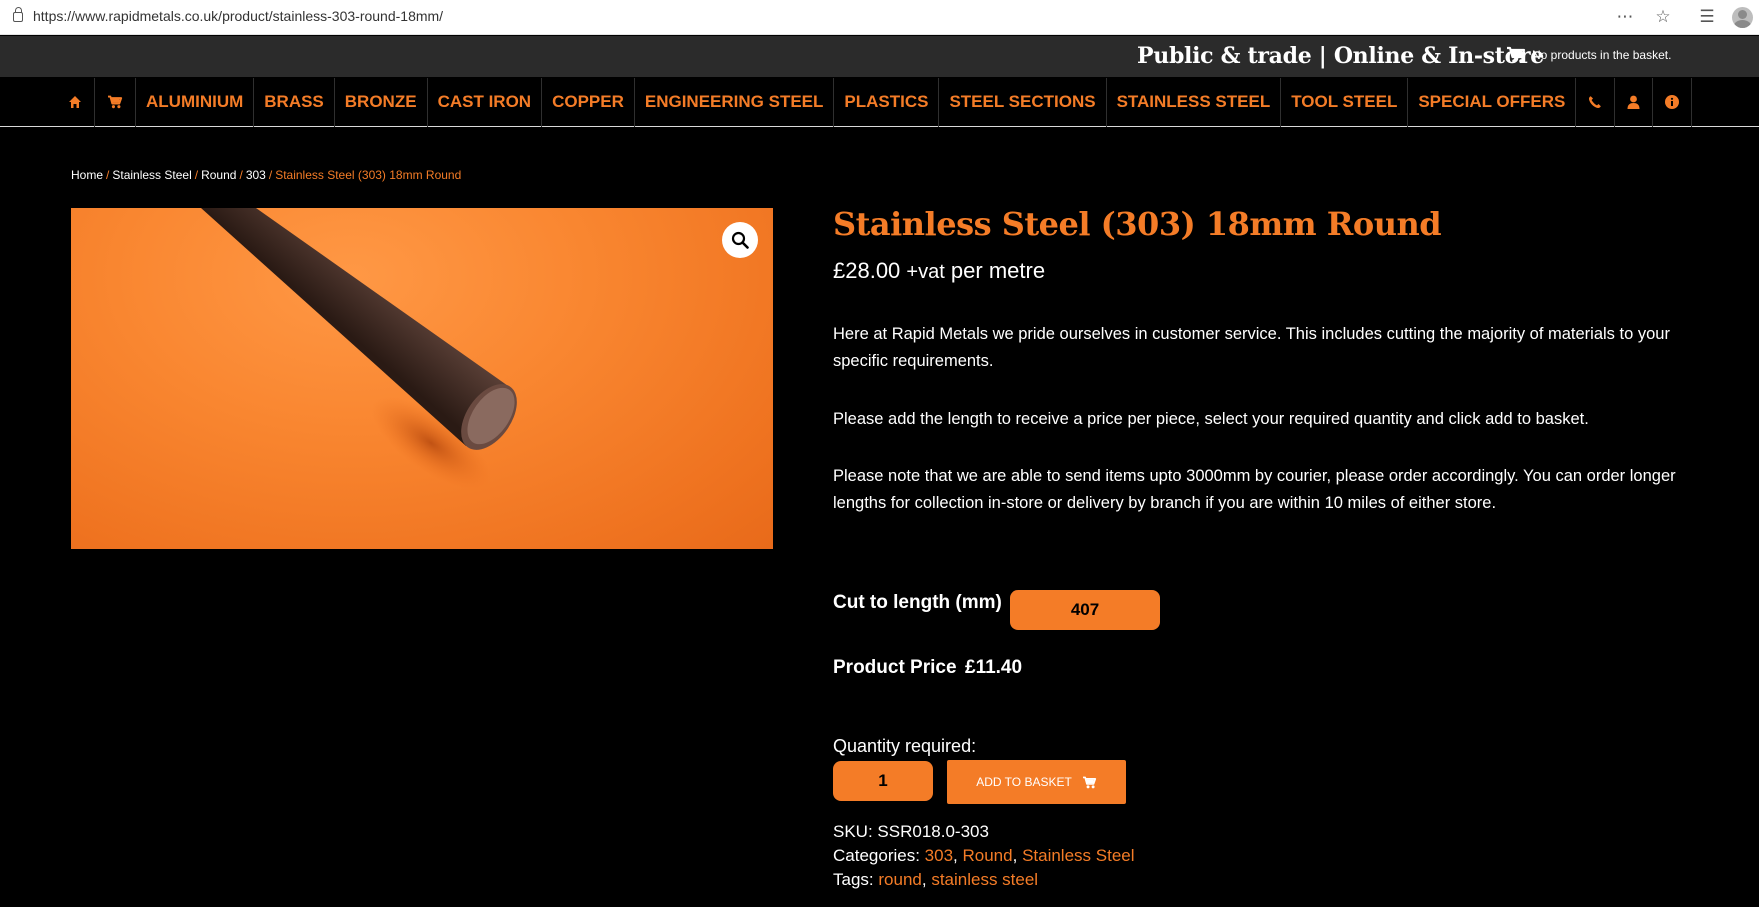 The height and width of the screenshot is (907, 1759). I want to click on basket-status: No products in the basket., so click(1602, 55).